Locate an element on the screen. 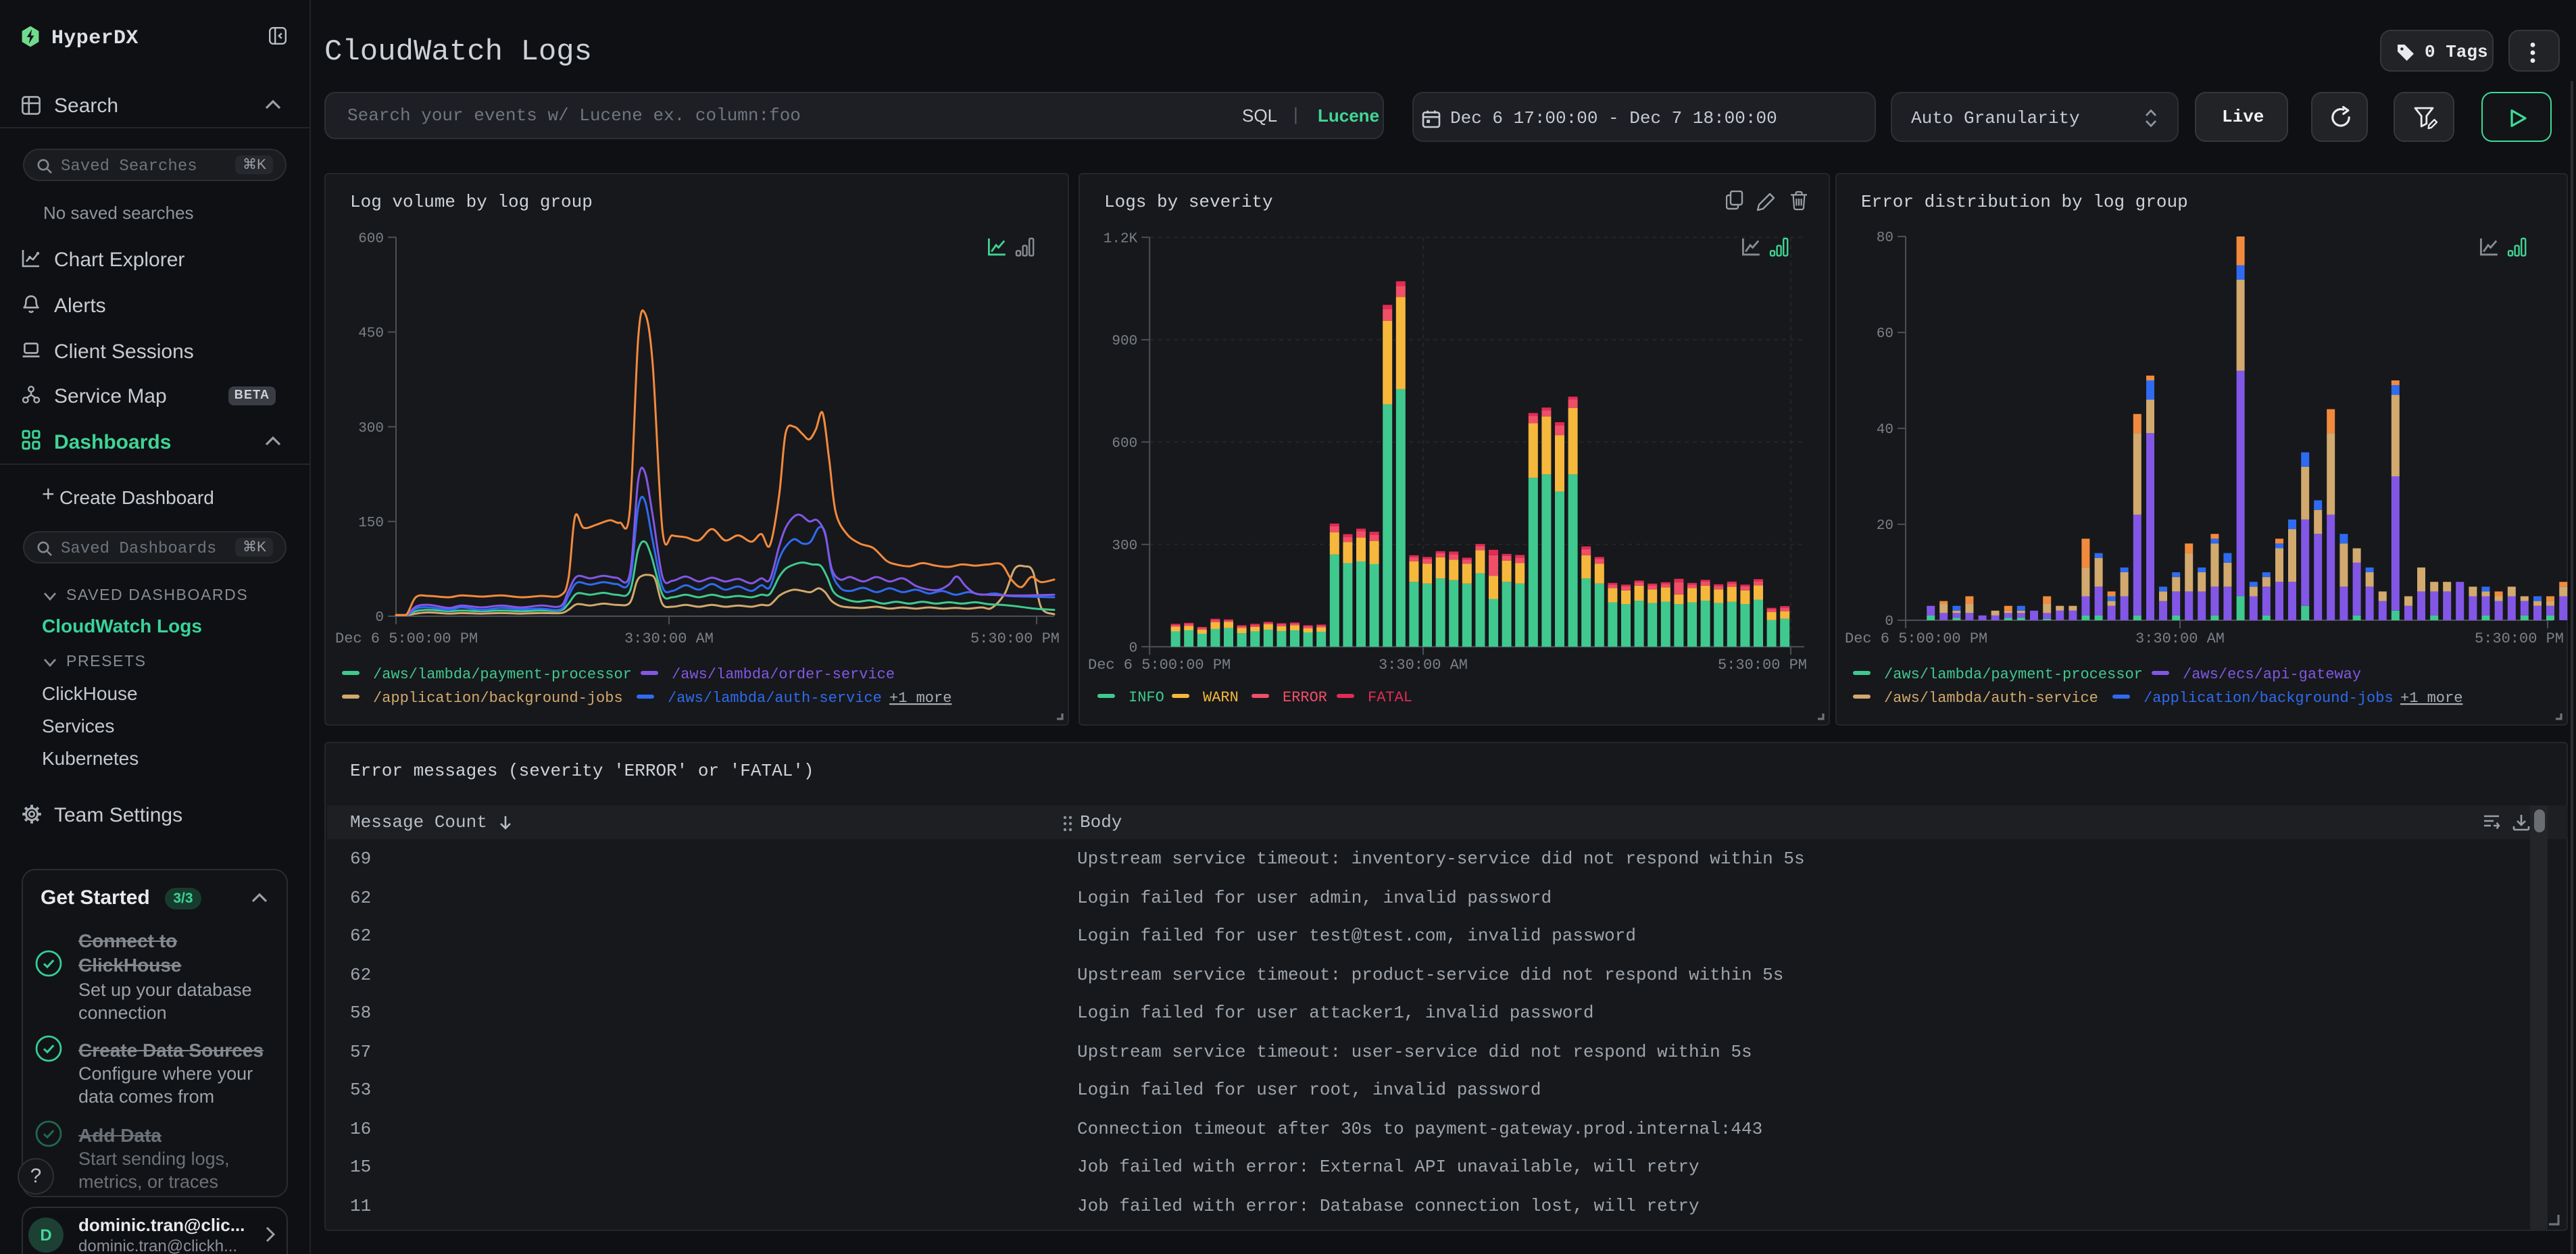 This screenshot has width=2576, height=1254. svg-text: 1.2K is located at coordinates (1121, 239).